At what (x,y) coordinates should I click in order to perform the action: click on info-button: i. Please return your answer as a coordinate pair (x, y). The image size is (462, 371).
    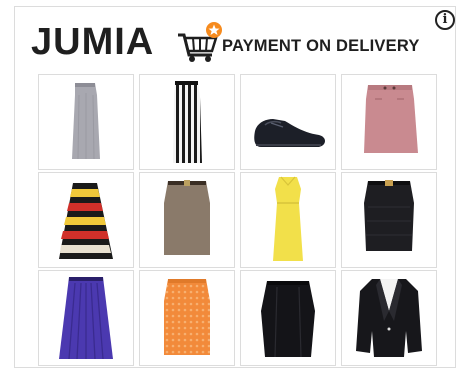
    Looking at the image, I should click on (445, 20).